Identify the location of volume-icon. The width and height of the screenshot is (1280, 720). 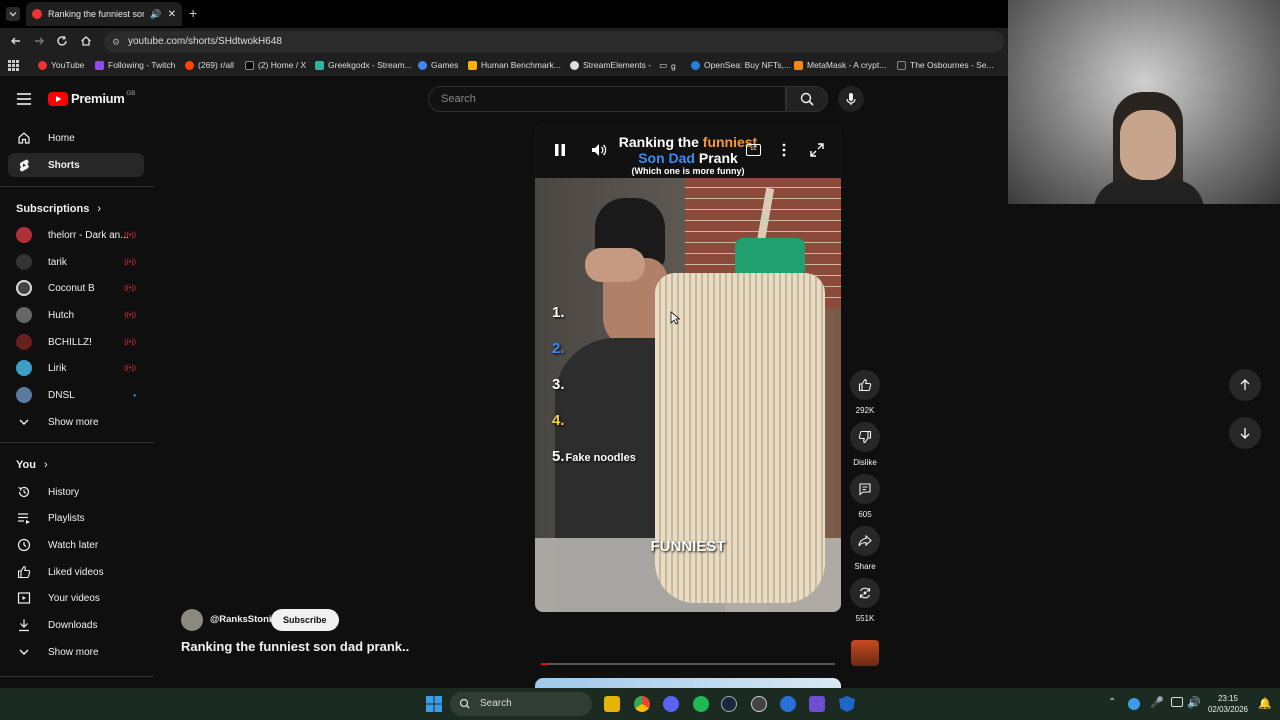
(599, 150).